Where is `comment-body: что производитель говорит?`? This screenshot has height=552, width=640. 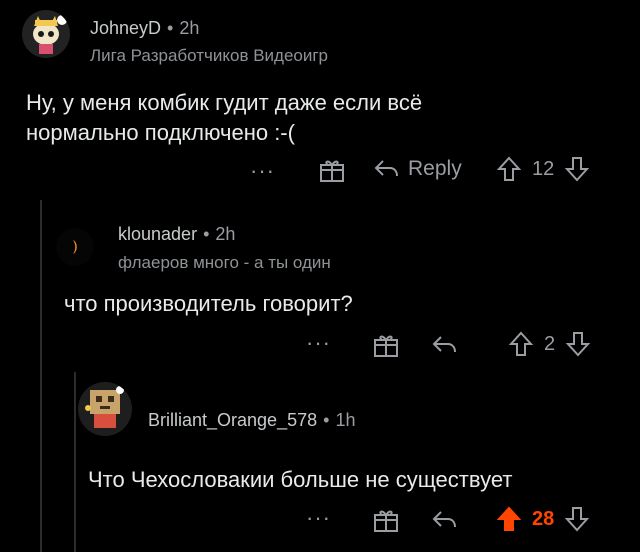 comment-body: что производитель говорит? is located at coordinates (208, 303).